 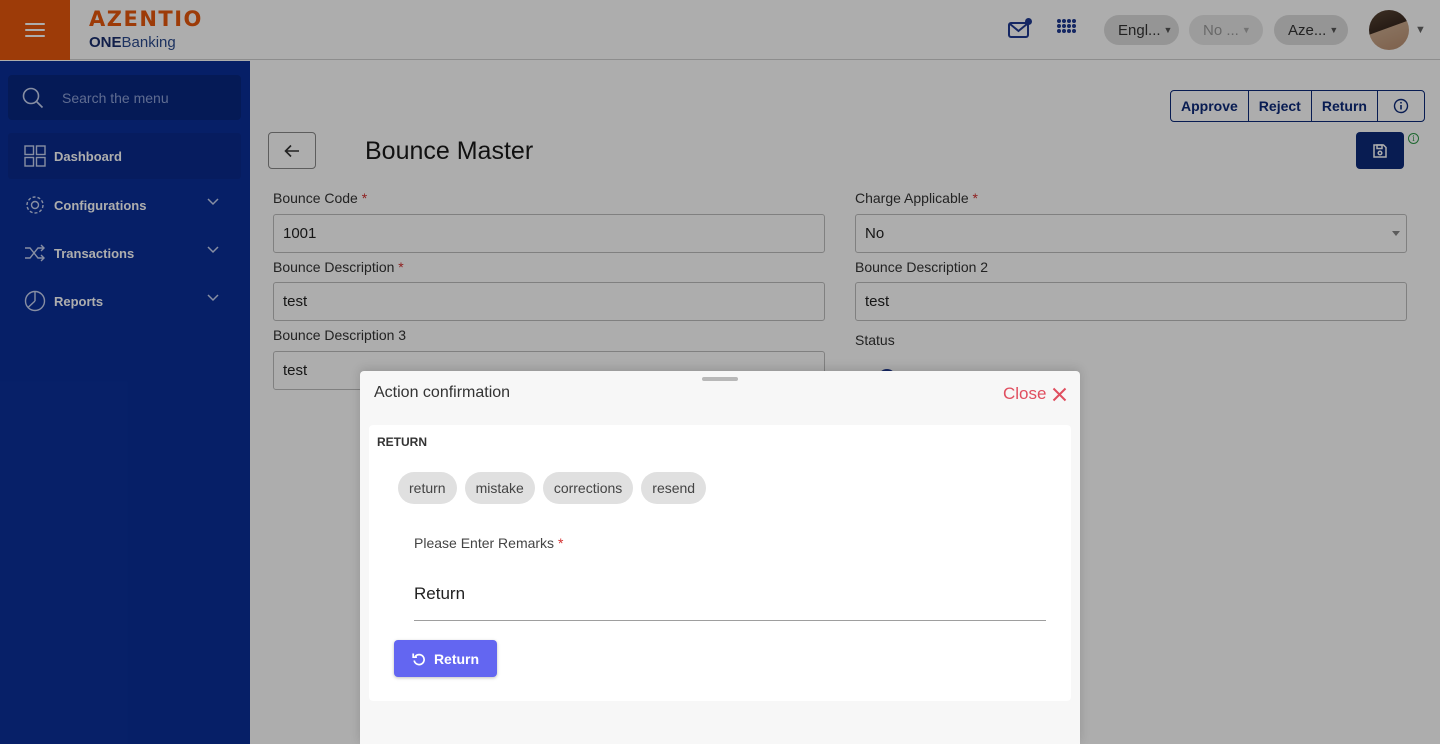 I want to click on close-icon, so click(x=1060, y=394).